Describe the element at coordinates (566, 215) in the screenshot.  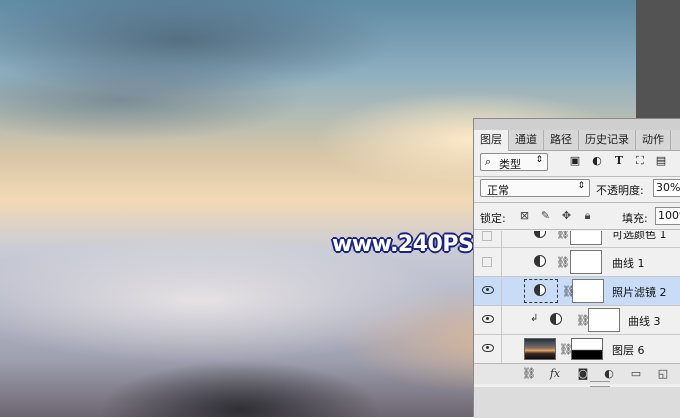
I see `lock-position-icon: ✥` at that location.